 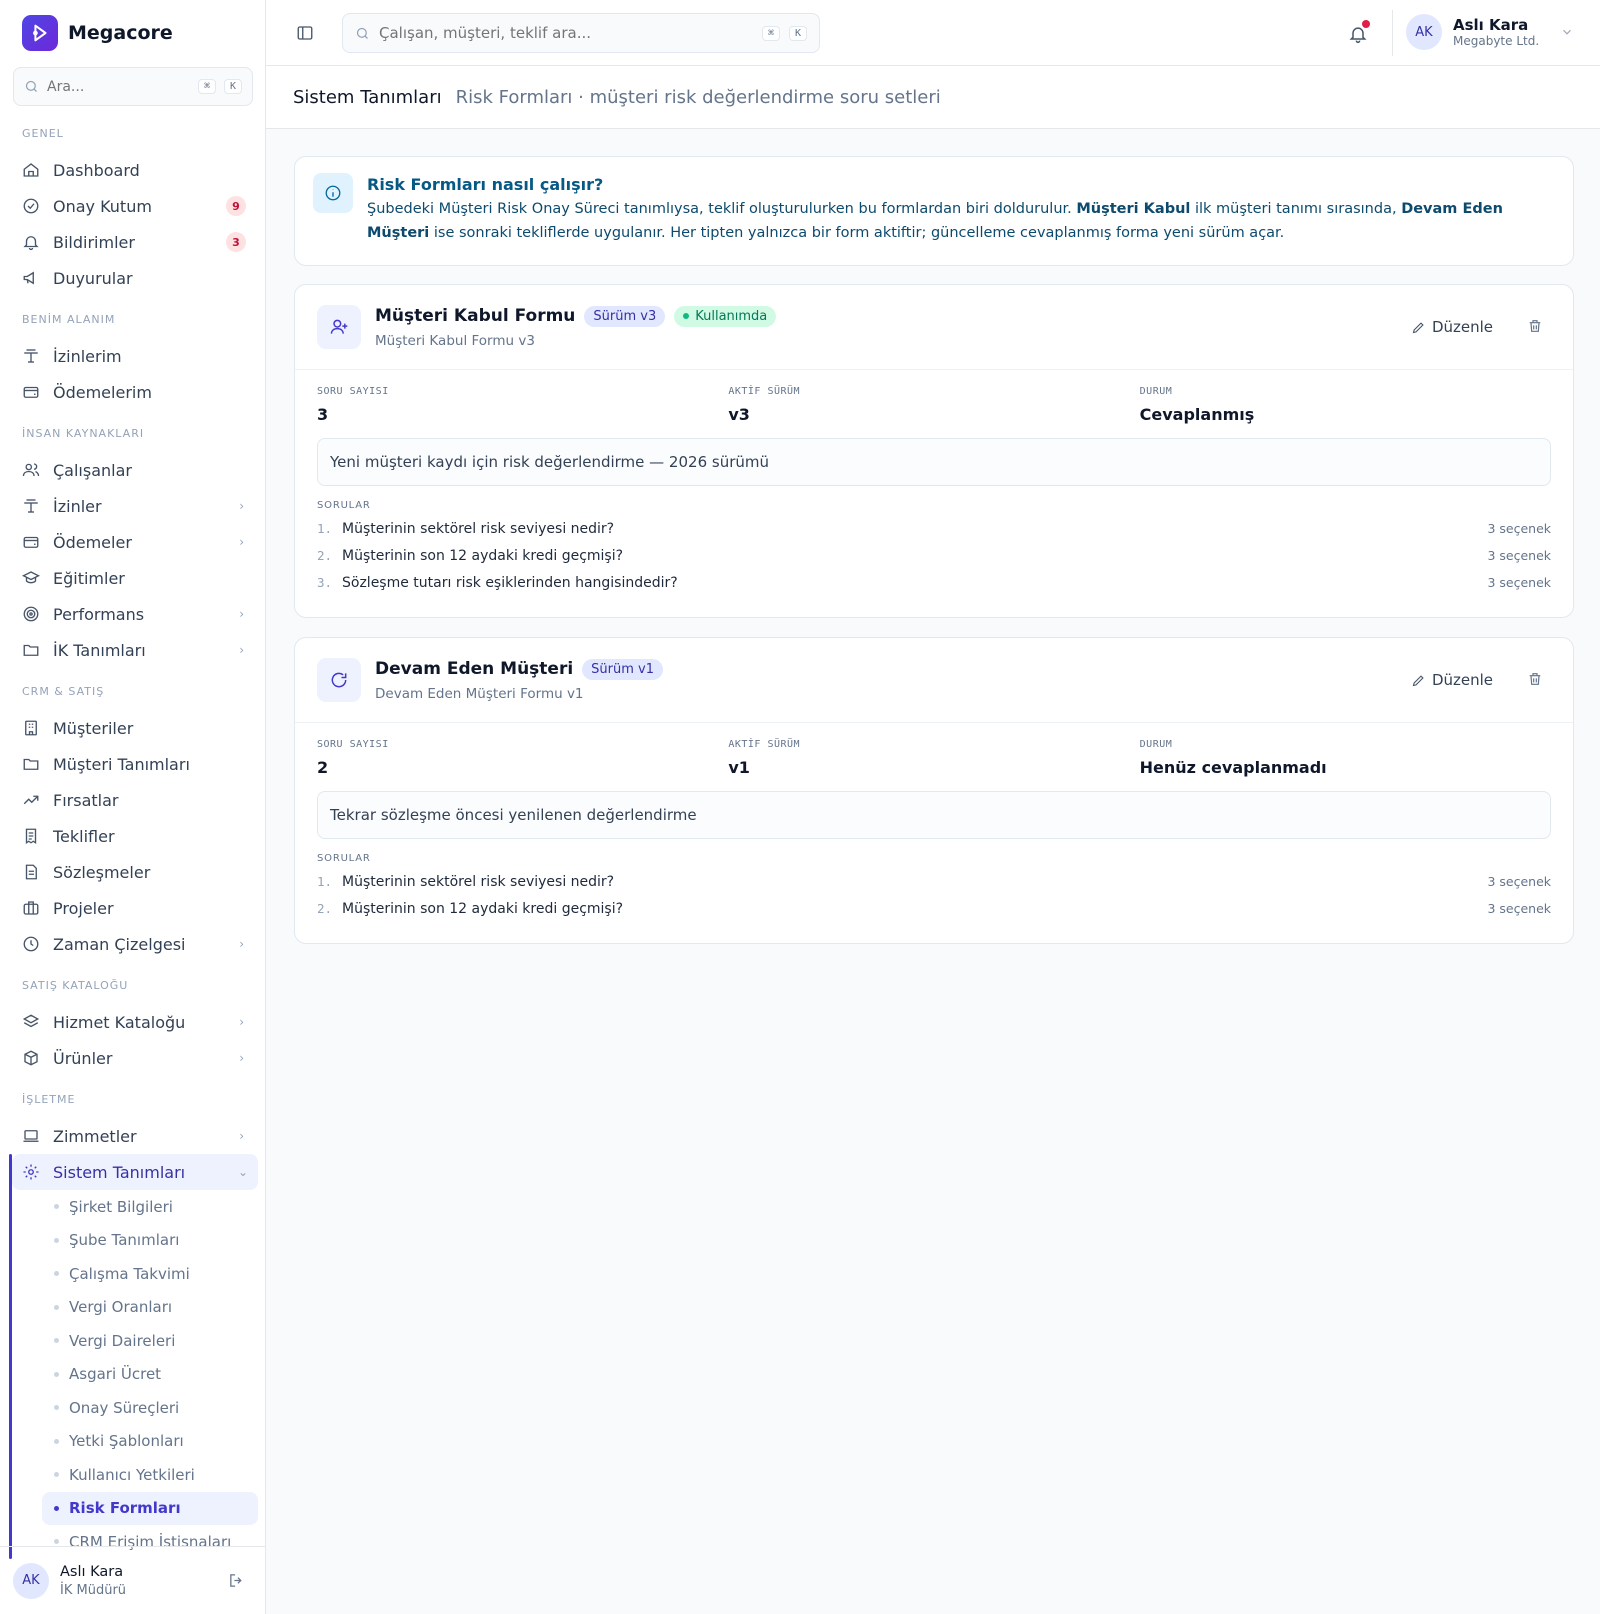 I want to click on sidebar-item-performans: Performans ›, so click(x=133, y=614).